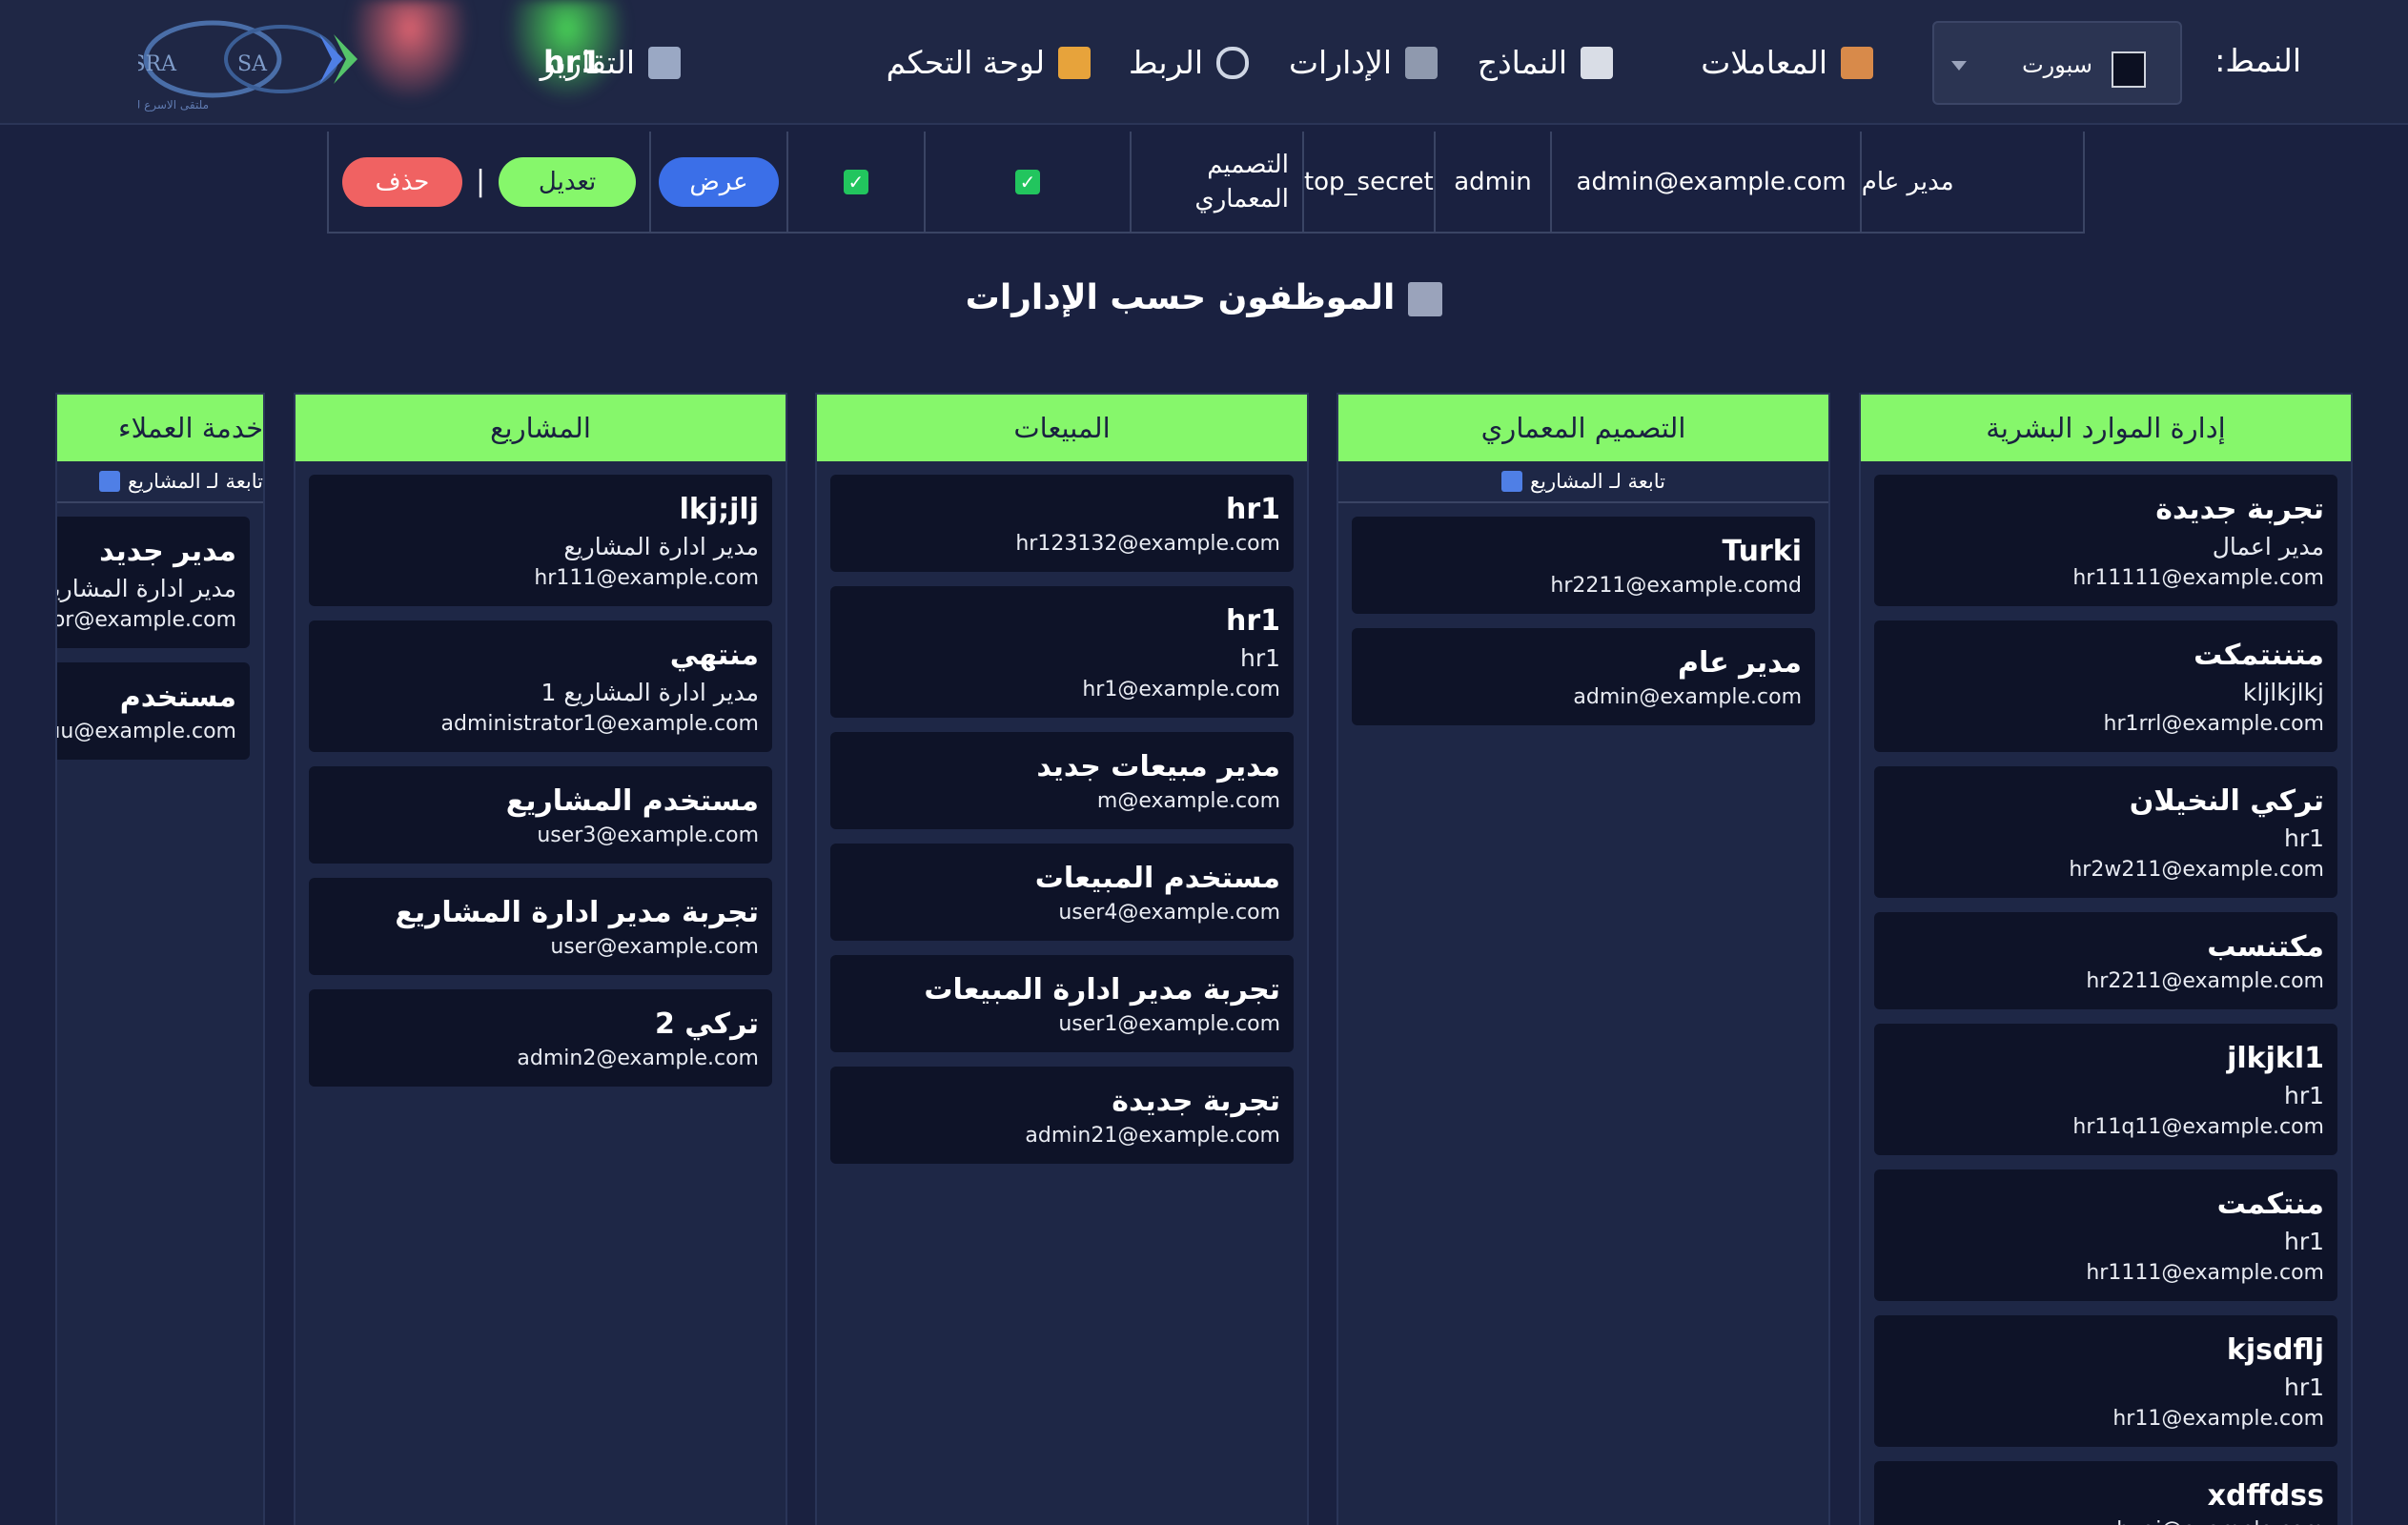 This screenshot has height=1525, width=2408. I want to click on department-header: المبيعات, so click(1062, 428).